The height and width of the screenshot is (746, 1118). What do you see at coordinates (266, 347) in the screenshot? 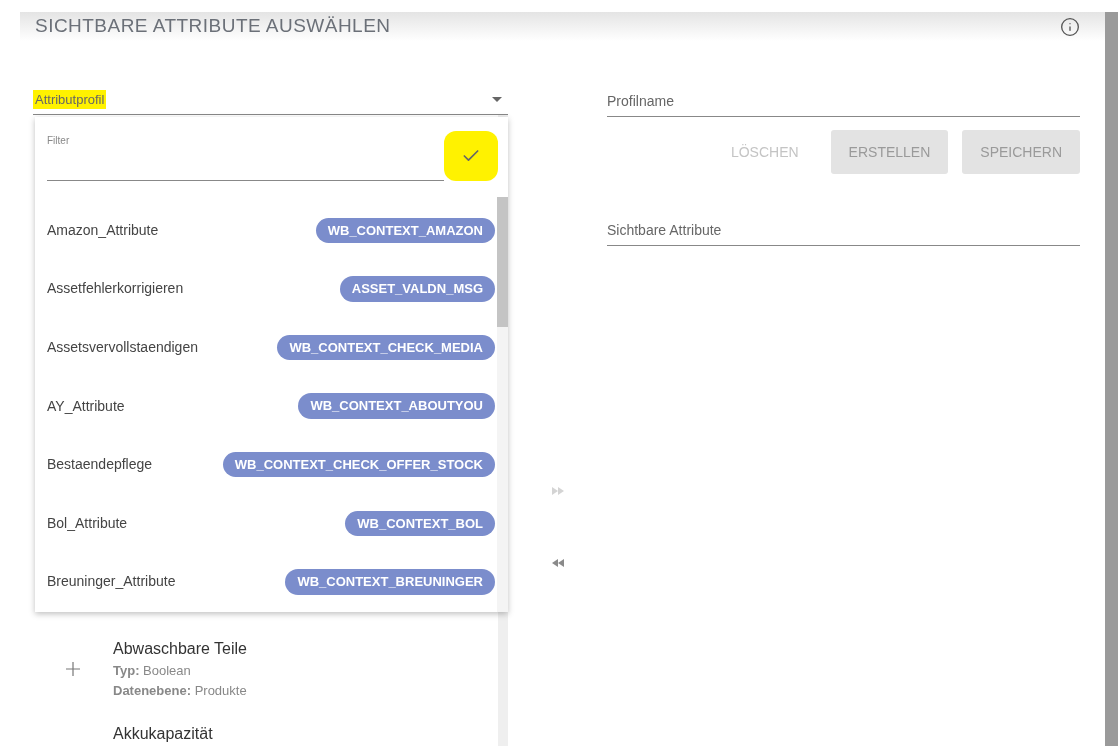
I see `profile-option: Assetsvervollstaendigen WB_CONTEXT_CHECK_MEDIA` at bounding box center [266, 347].